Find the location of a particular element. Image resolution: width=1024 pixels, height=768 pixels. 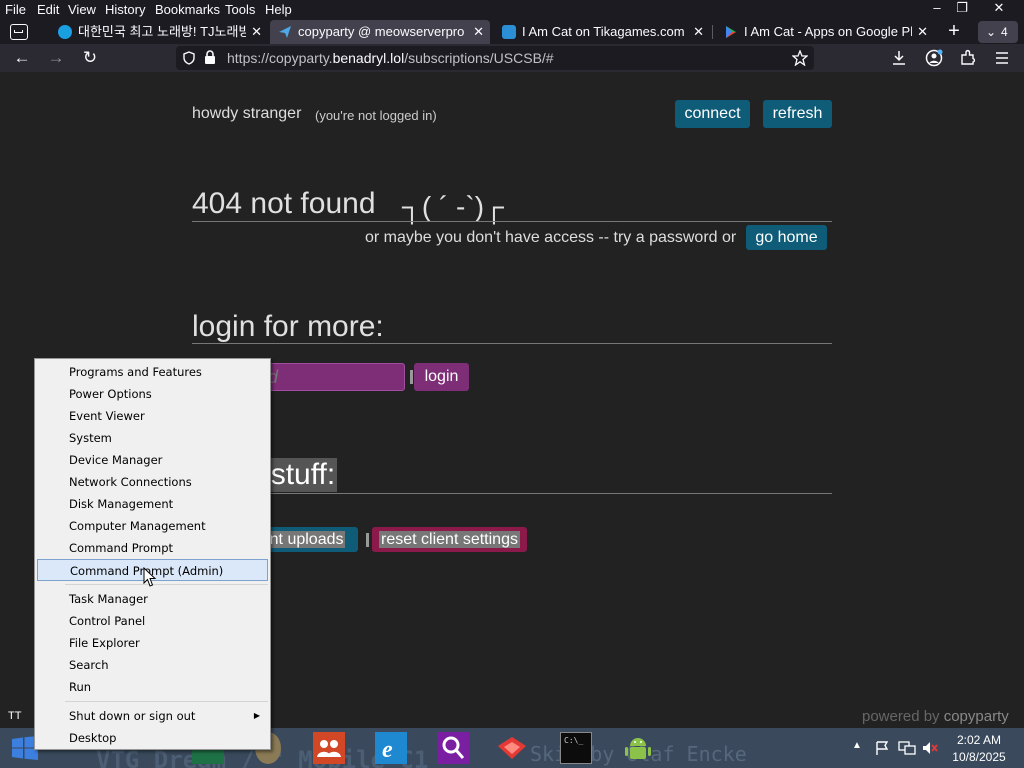

copyparty-favicon-icon is located at coordinates (285, 32).